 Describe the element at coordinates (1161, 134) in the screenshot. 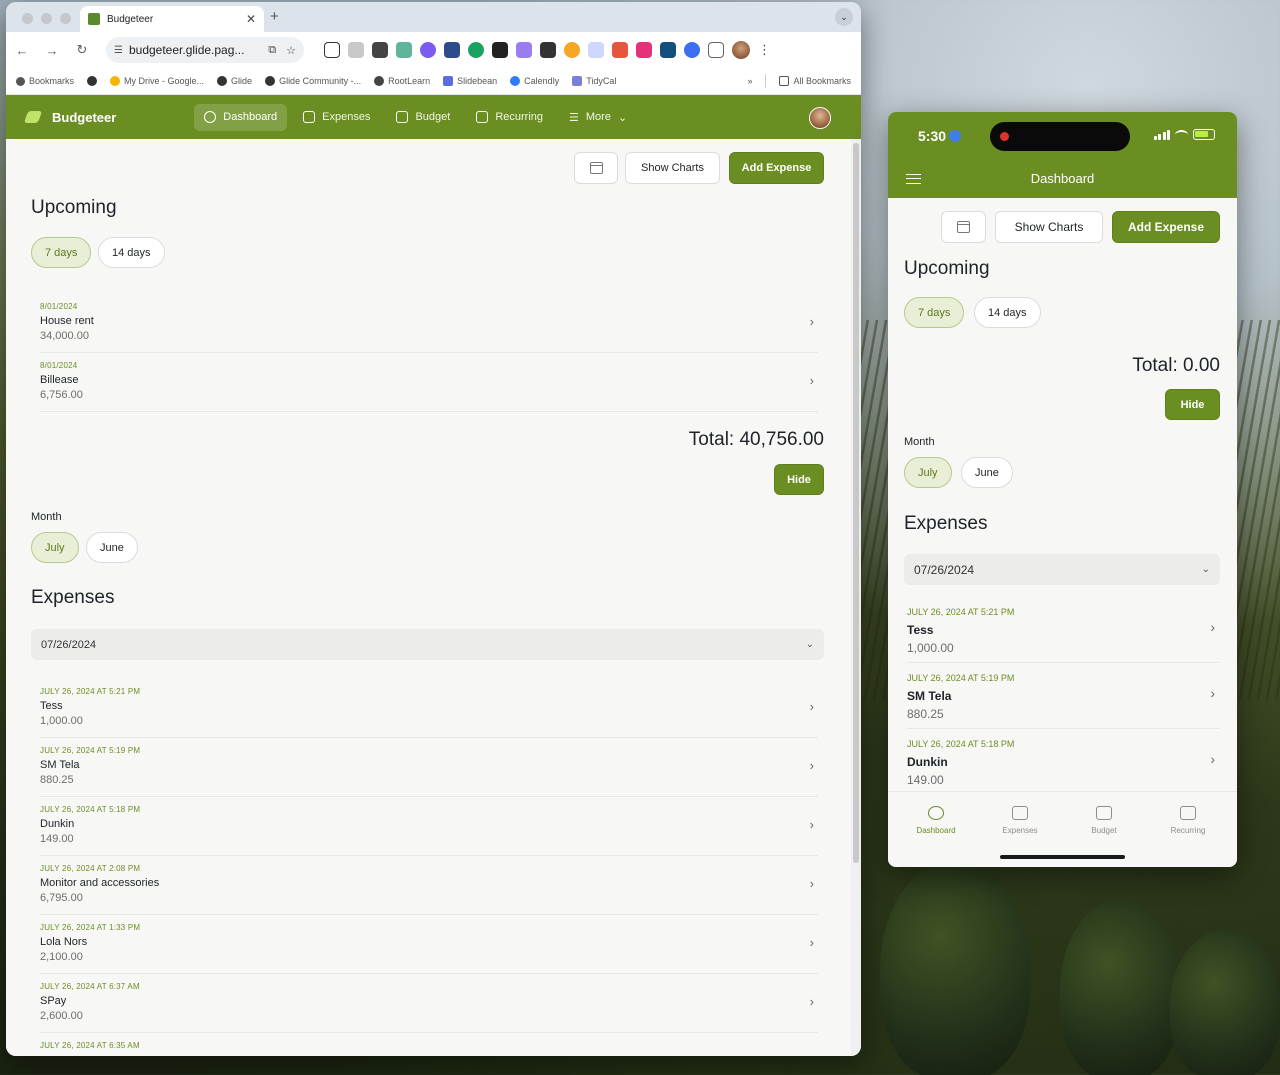

I see `signal-icon` at that location.